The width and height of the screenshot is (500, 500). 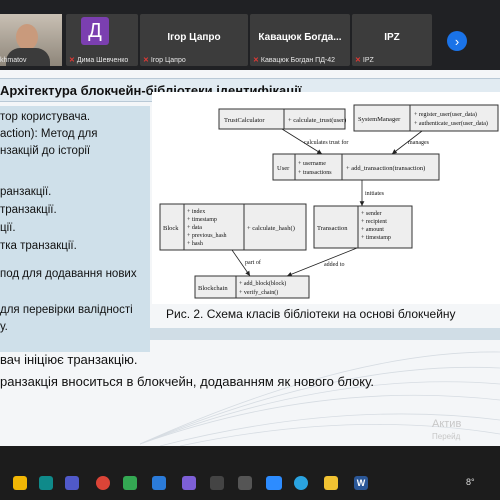 What do you see at coordinates (244, 120) in the screenshot?
I see `class-name: TrustCalculator` at bounding box center [244, 120].